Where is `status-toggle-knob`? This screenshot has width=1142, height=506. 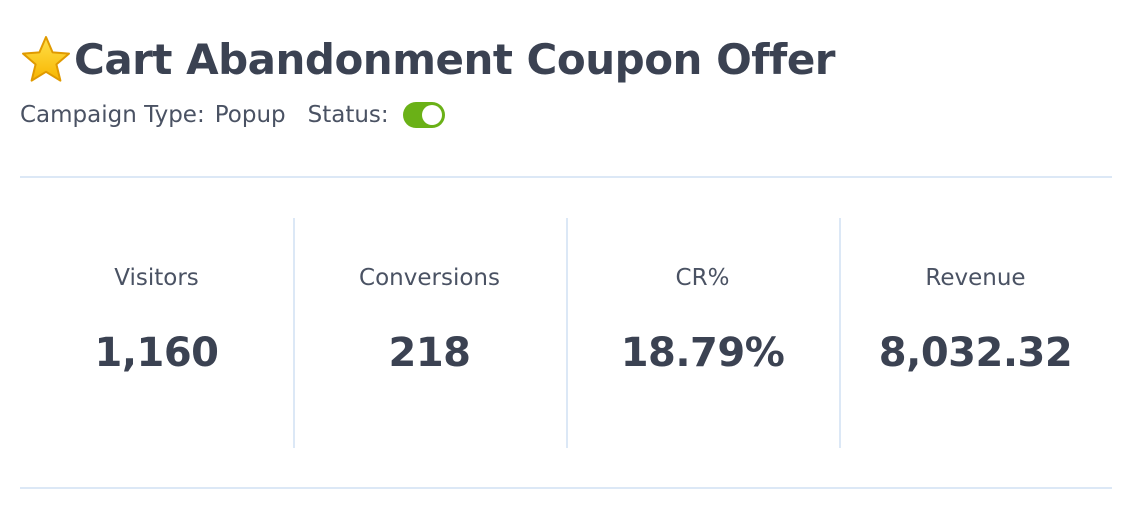
status-toggle-knob is located at coordinates (431, 115).